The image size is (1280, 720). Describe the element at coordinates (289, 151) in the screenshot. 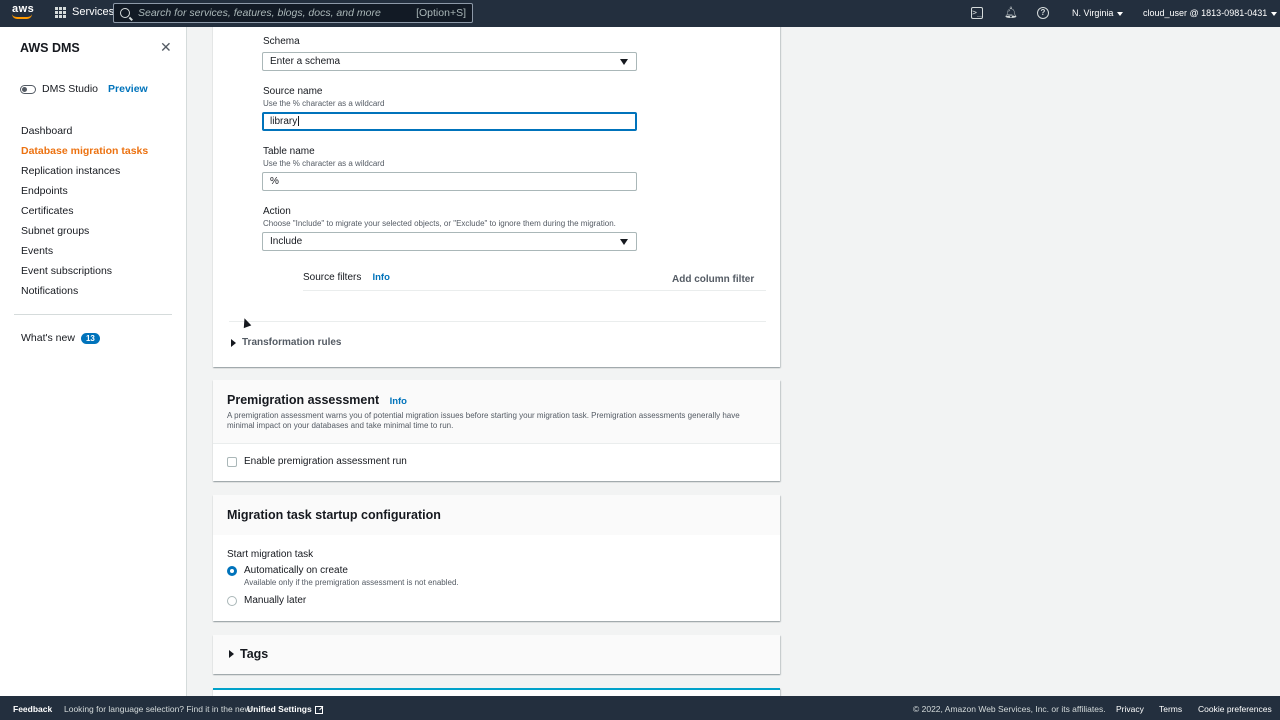

I see `table-name-label: Table name` at that location.